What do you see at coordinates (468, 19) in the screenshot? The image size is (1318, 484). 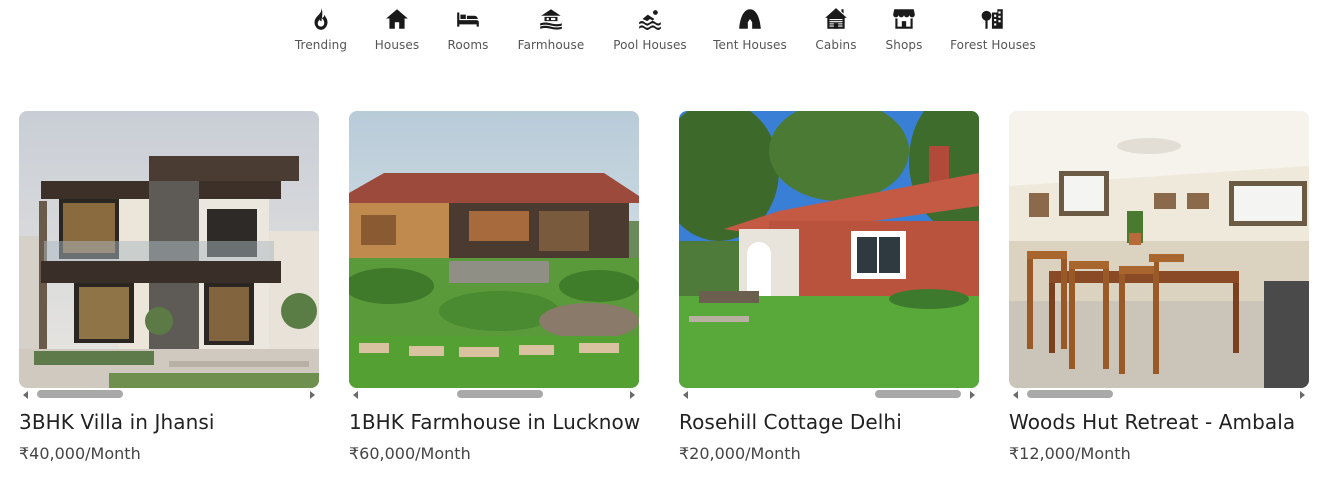 I see `bed-icon` at bounding box center [468, 19].